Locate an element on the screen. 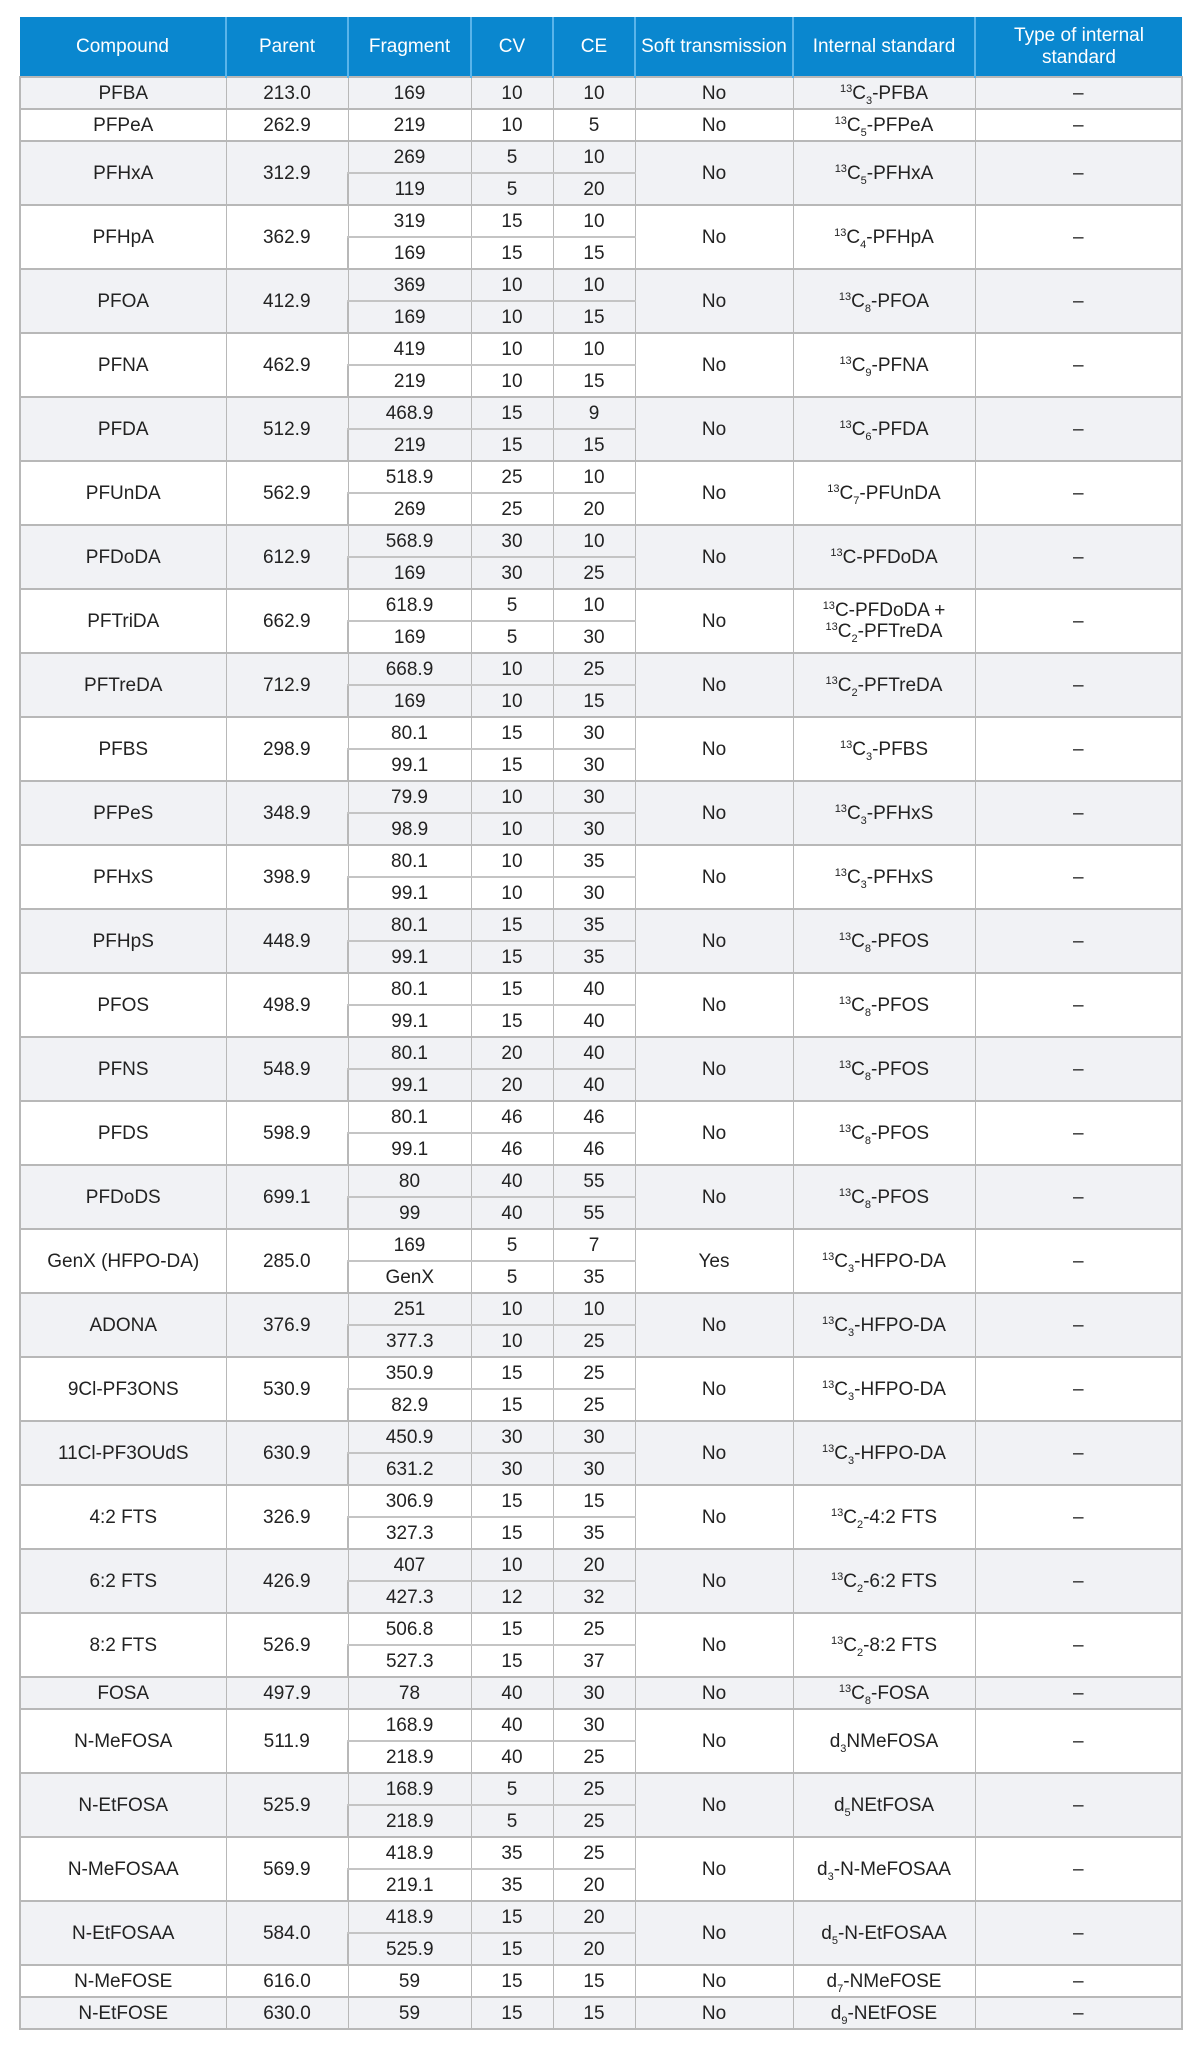  fragment-cell: 168.9 is located at coordinates (409, 1789).